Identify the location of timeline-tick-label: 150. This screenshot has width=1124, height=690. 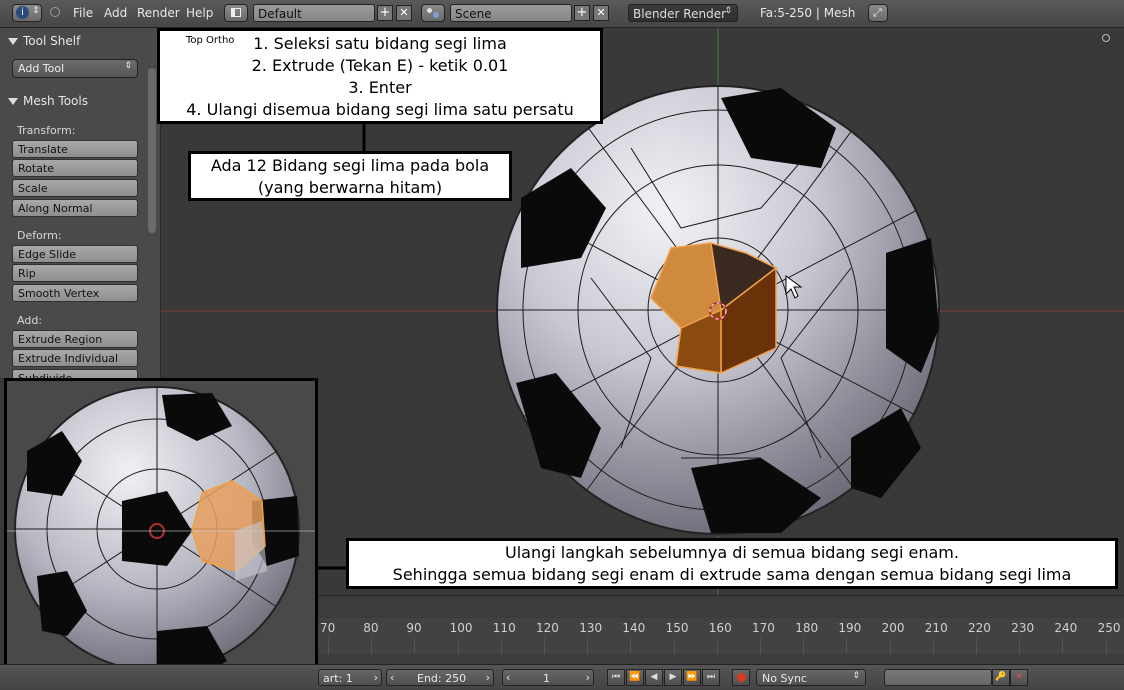
(677, 628).